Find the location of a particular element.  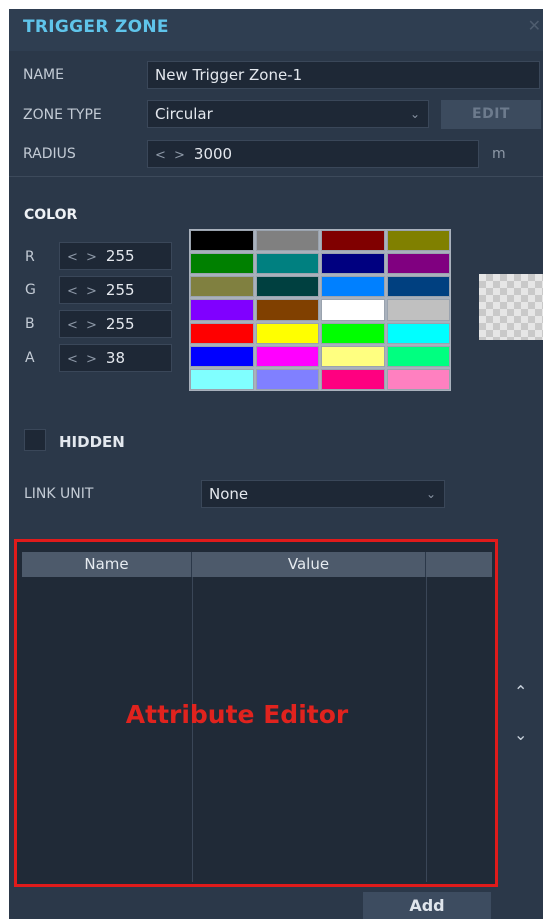

channel-a-input: < > 38 is located at coordinates (115, 358).